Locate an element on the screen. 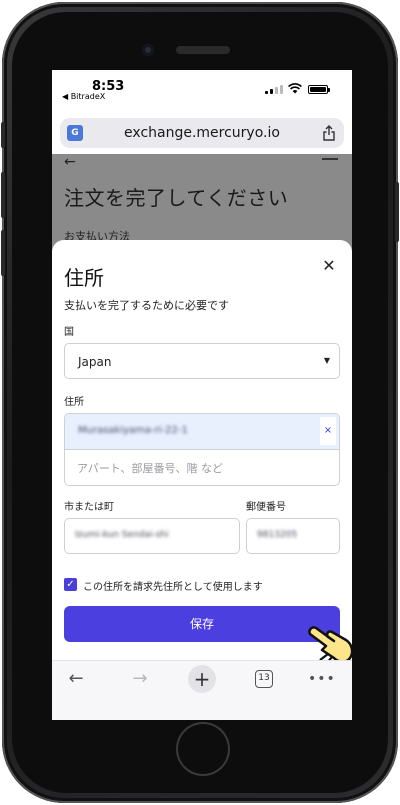  zip-value: 9813205 is located at coordinates (277, 535).